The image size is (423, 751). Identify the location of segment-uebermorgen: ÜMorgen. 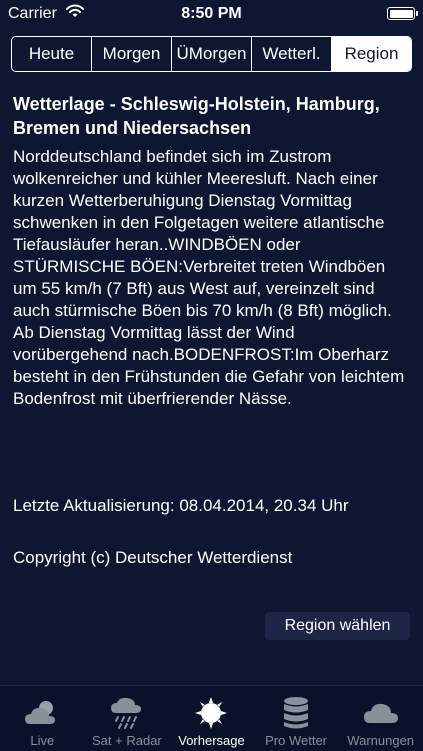
(212, 54).